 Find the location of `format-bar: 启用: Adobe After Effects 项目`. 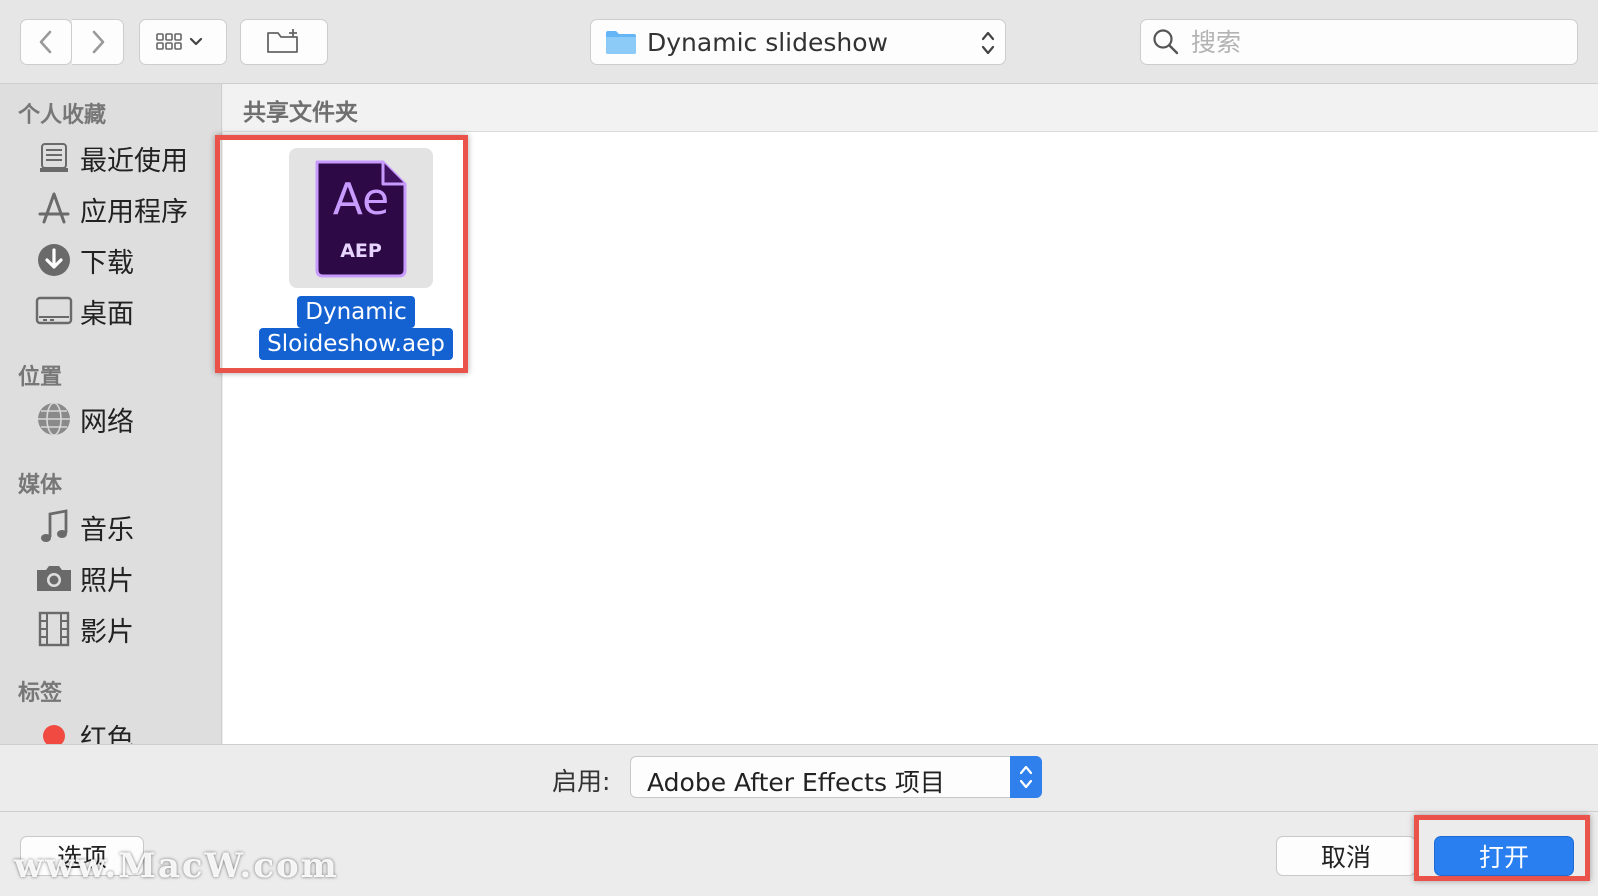

format-bar: 启用: Adobe After Effects 项目 is located at coordinates (799, 778).